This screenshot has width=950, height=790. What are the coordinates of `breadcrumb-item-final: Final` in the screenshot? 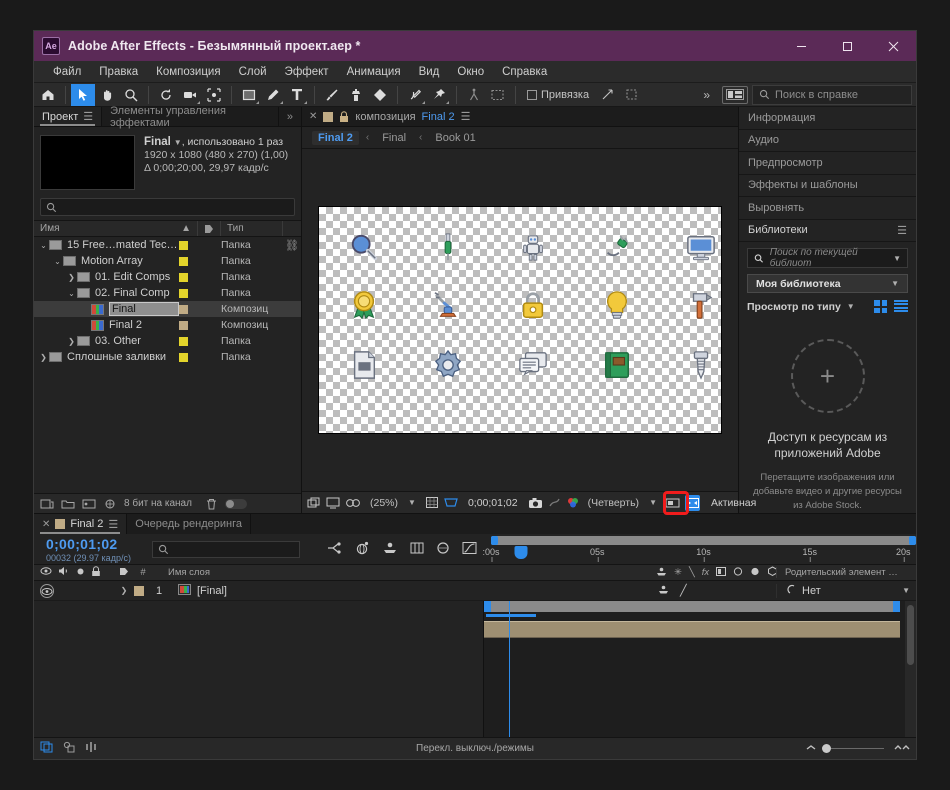 It's located at (394, 138).